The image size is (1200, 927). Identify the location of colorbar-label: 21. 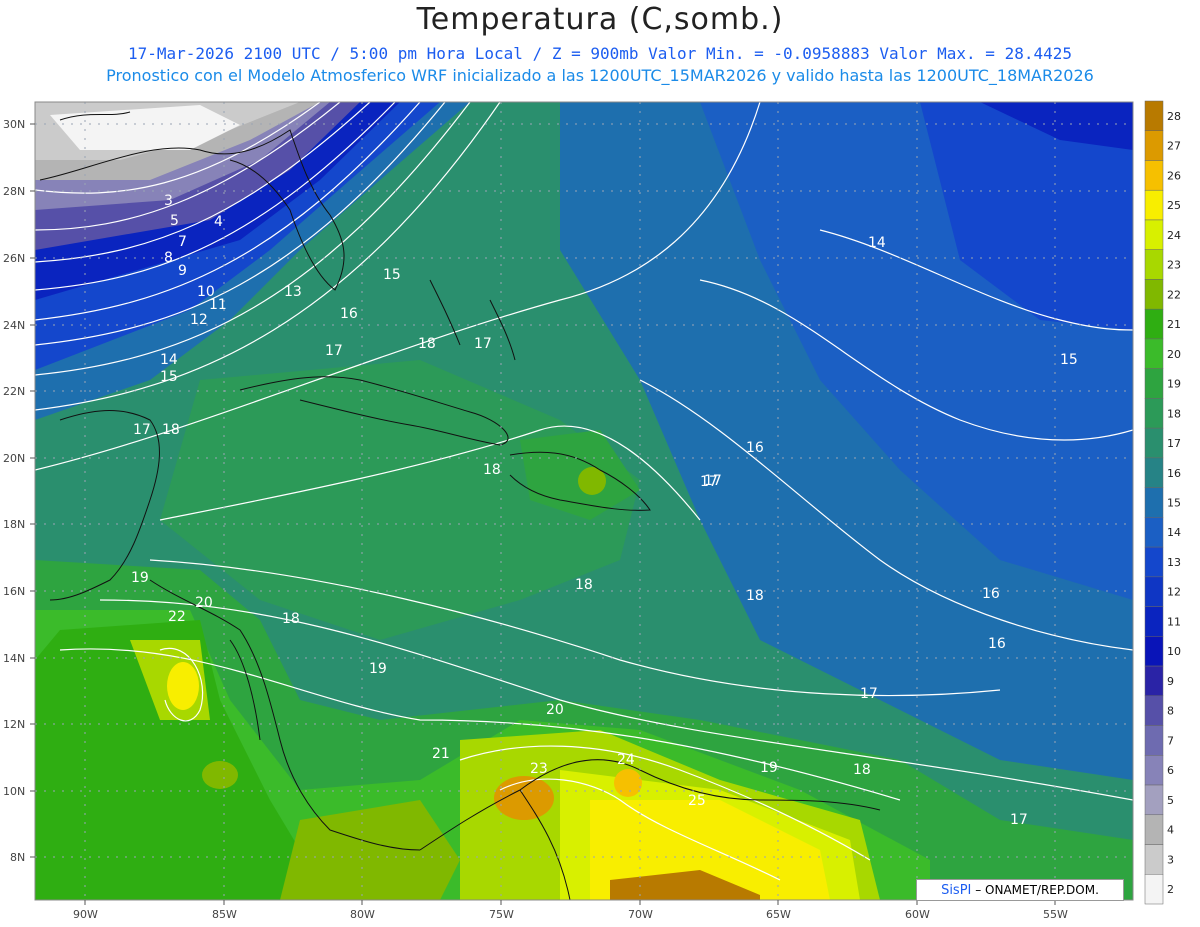
(1174, 324).